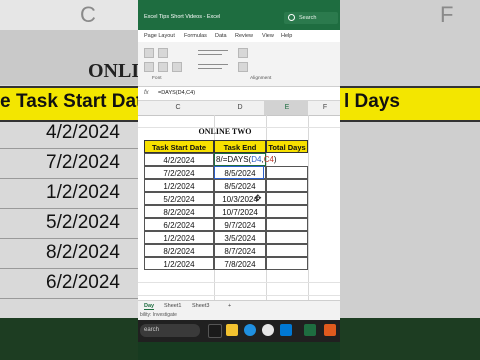 The width and height of the screenshot is (480, 360). I want to click on cell-end-date: 3/5/2024, so click(240, 237).